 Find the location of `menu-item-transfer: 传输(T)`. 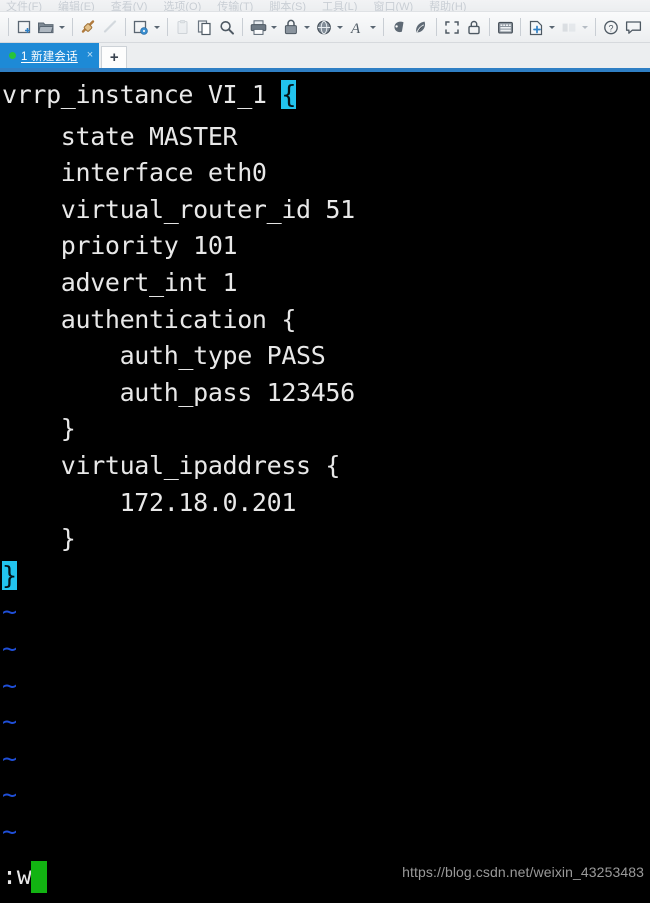

menu-item-transfer: 传输(T) is located at coordinates (235, 5).